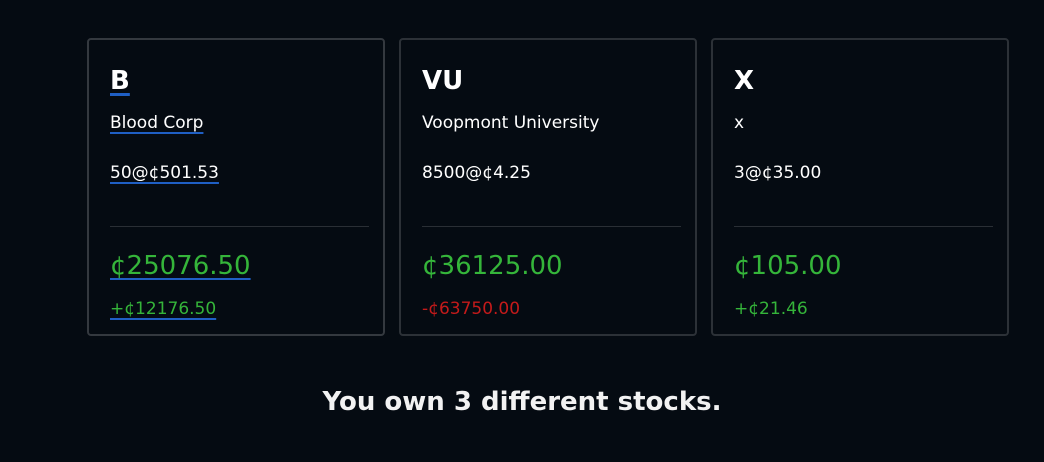  Describe the element at coordinates (443, 81) in the screenshot. I see `stock-ticker: VU` at that location.